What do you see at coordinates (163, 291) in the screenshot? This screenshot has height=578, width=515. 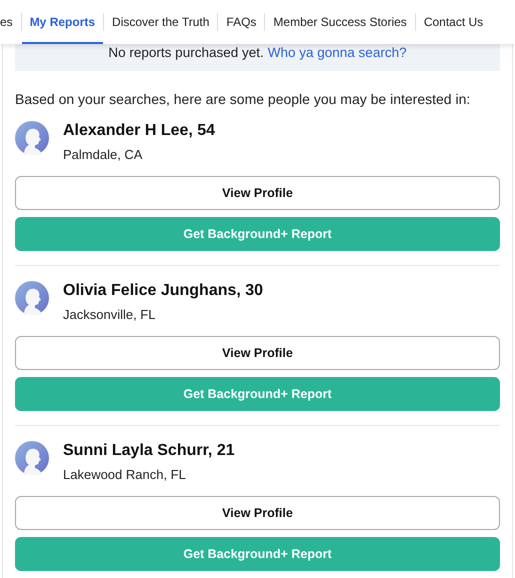 I see `person-name: Olivia Felice Junghans, 30` at bounding box center [163, 291].